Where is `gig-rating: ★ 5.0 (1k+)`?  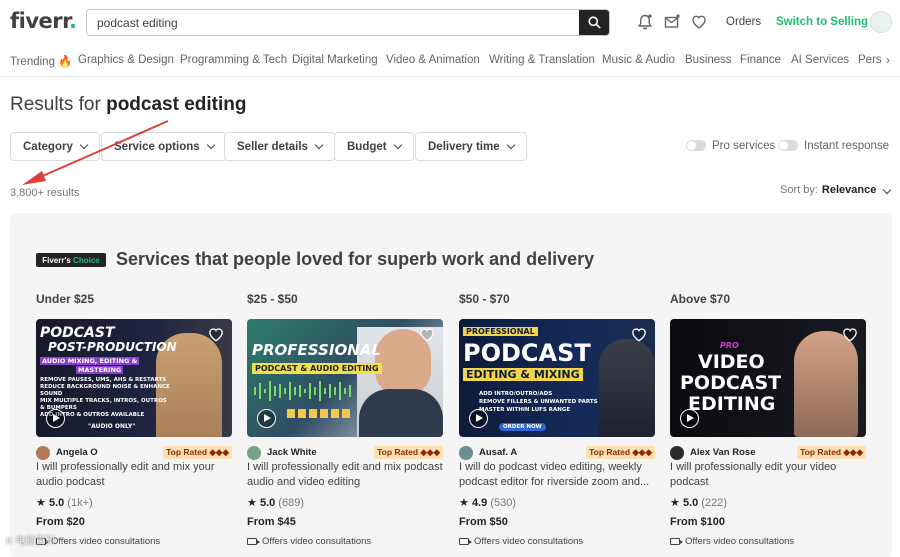 gig-rating: ★ 5.0 (1k+) is located at coordinates (64, 503).